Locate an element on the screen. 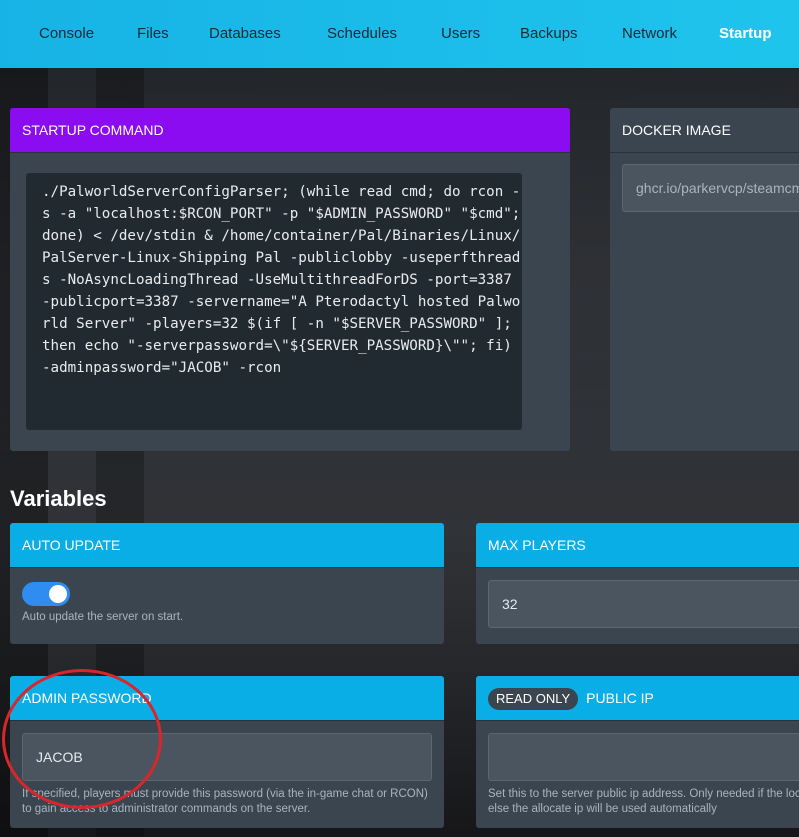 The height and width of the screenshot is (837, 799). auto-update-description: Auto update the server on start. is located at coordinates (103, 617).